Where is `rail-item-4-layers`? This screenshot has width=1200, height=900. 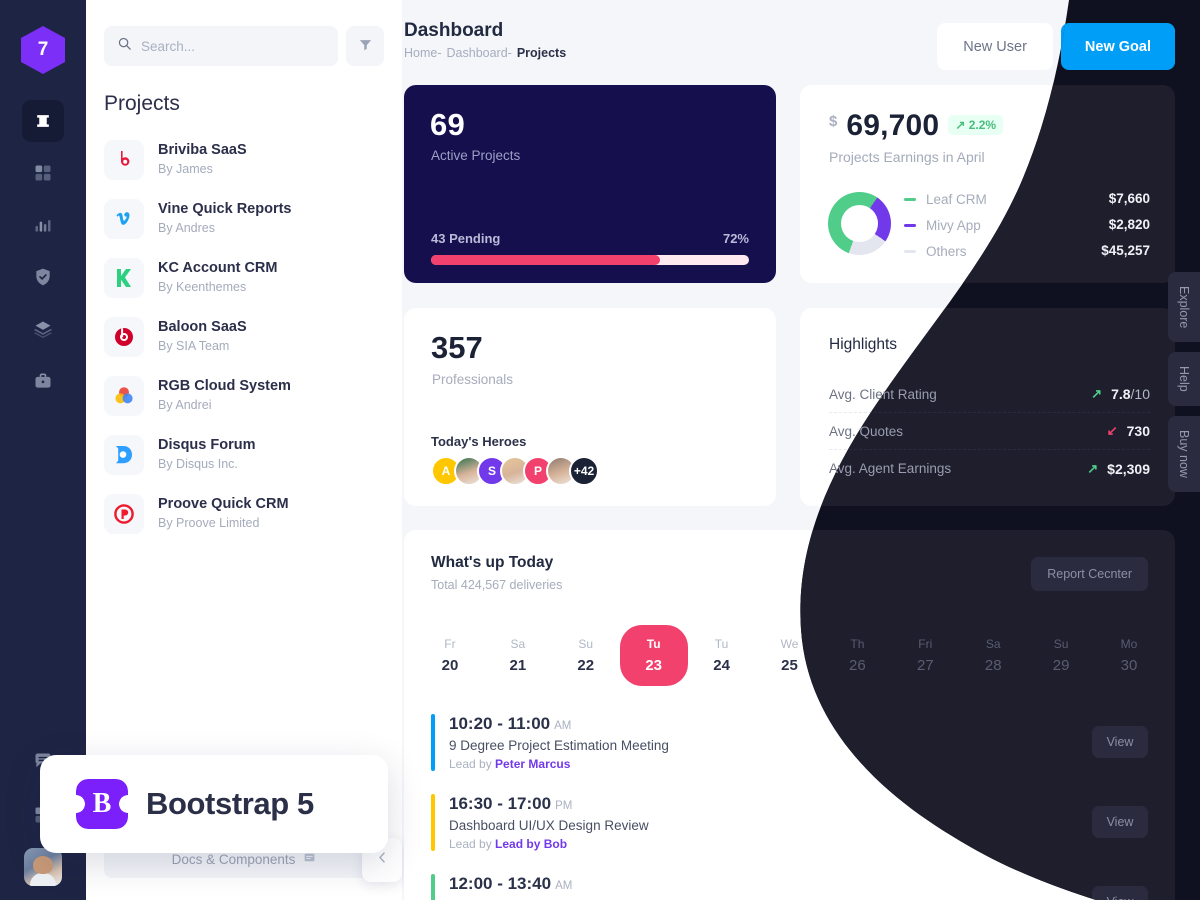
rail-item-4-layers is located at coordinates (43, 329).